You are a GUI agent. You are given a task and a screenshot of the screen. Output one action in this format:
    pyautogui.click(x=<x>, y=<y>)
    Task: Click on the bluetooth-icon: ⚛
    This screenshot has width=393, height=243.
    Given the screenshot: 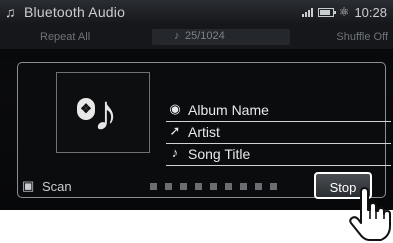 What is the action you would take?
    pyautogui.click(x=344, y=12)
    